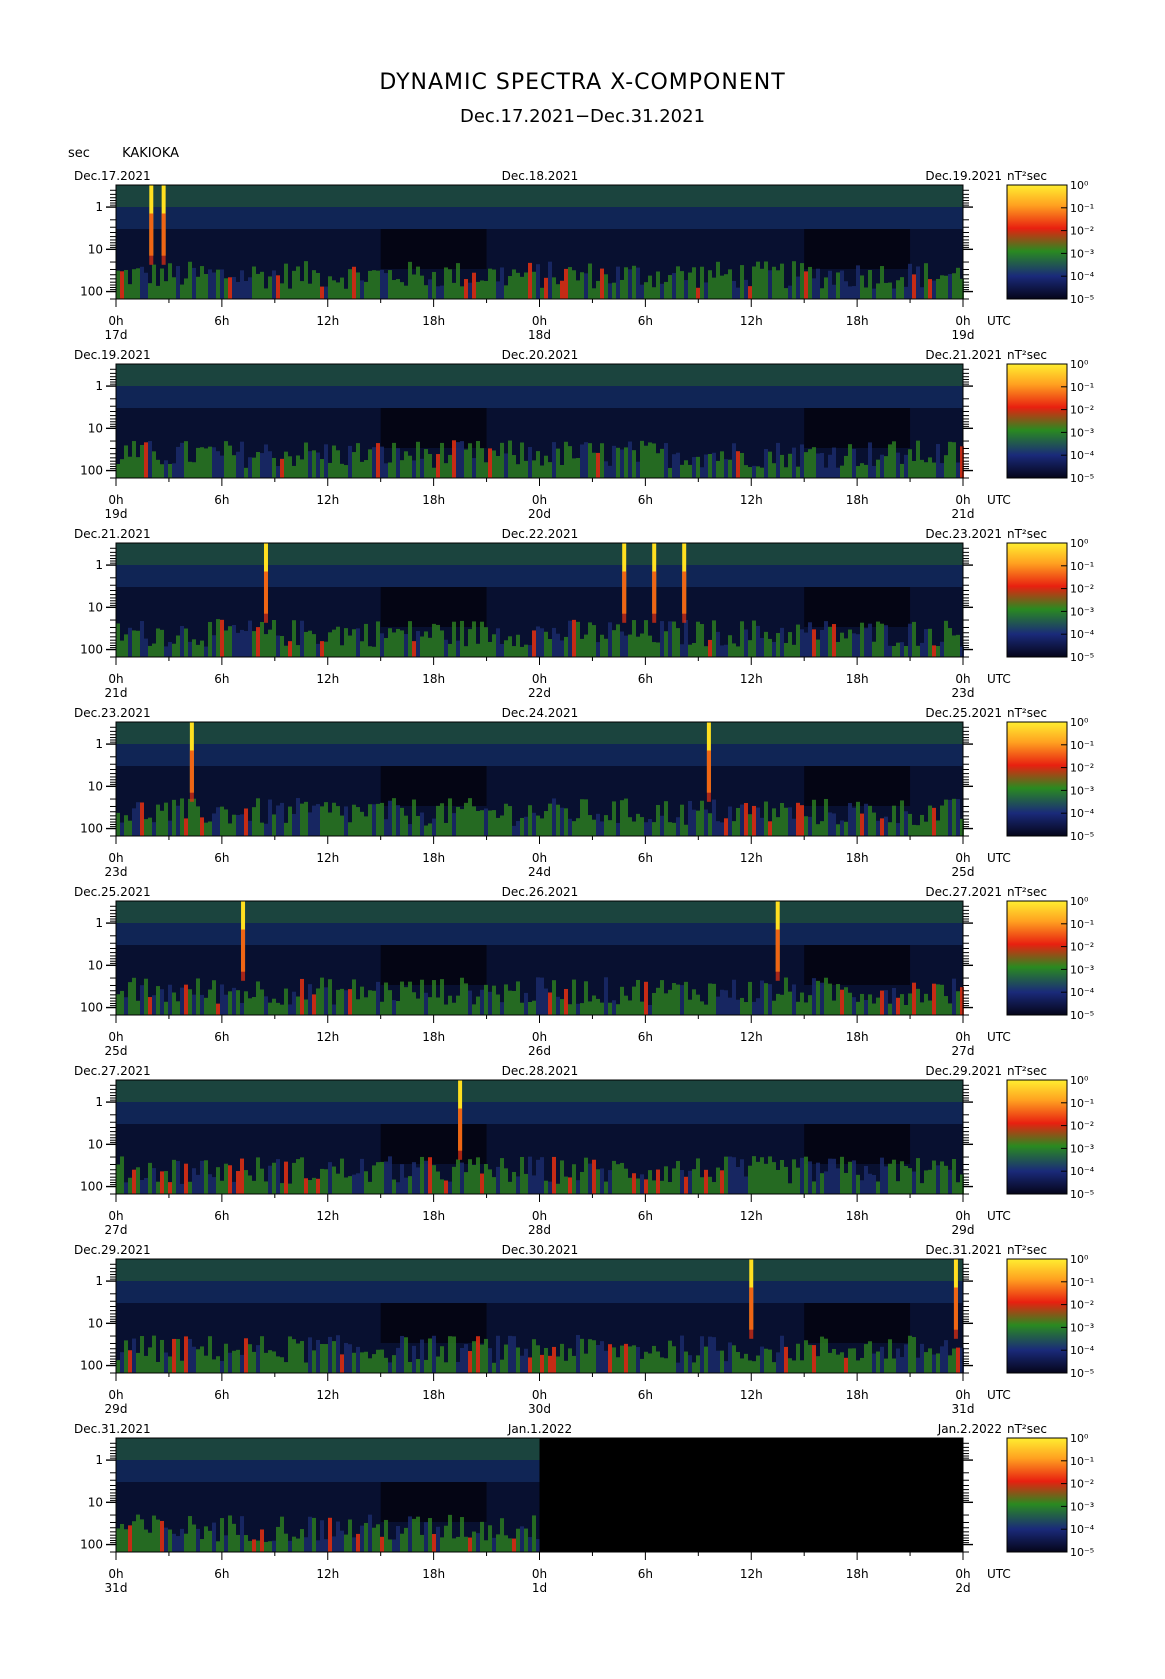 The image size is (1165, 1679). Describe the element at coordinates (1037, 421) in the screenshot. I see `colorbar` at that location.